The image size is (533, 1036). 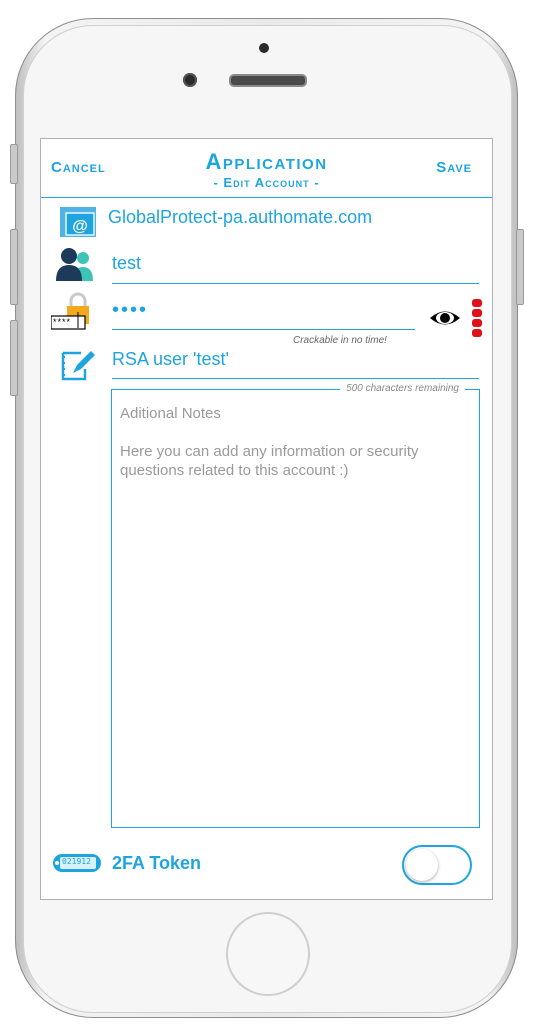 I want to click on save-button: Save, so click(x=454, y=167).